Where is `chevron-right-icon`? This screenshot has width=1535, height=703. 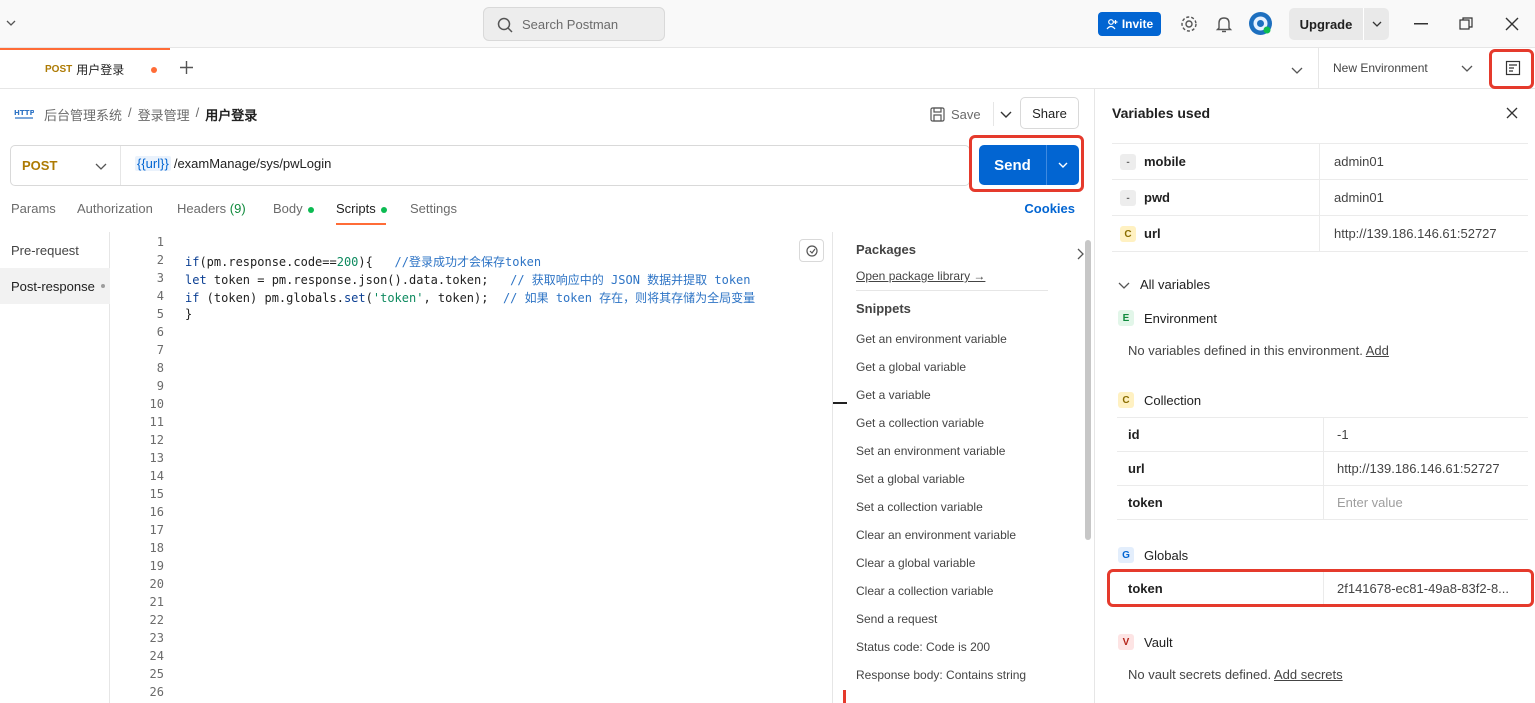 chevron-right-icon is located at coordinates (1080, 255).